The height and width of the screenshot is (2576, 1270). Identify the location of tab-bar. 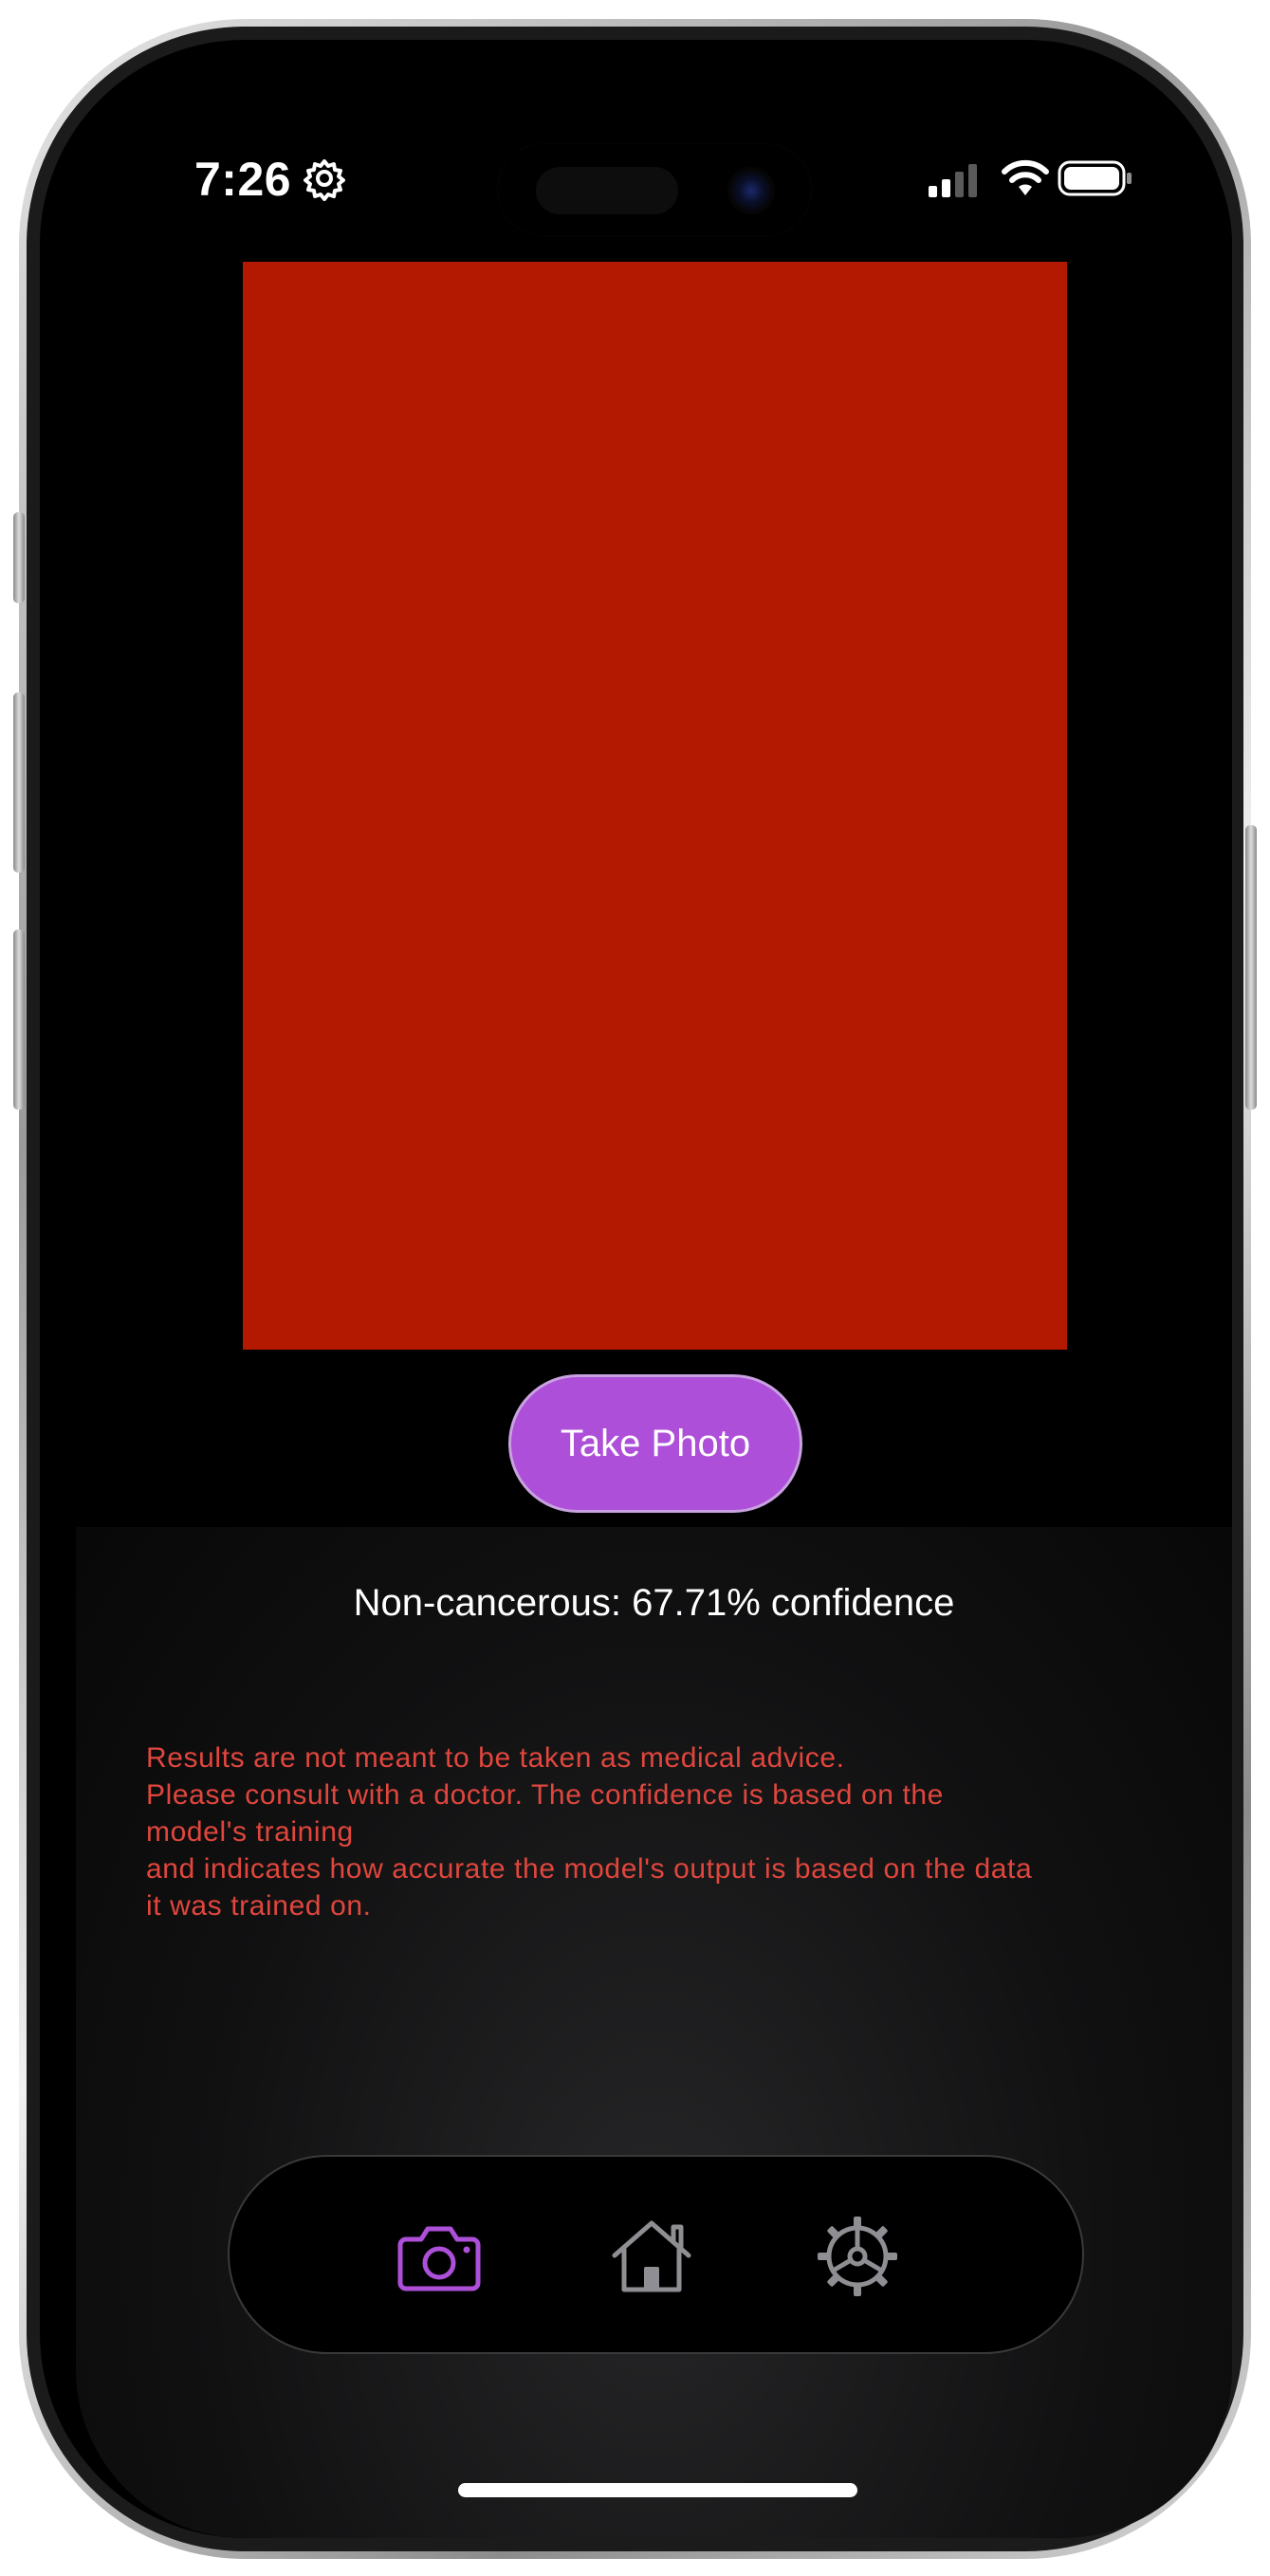
(656, 2254).